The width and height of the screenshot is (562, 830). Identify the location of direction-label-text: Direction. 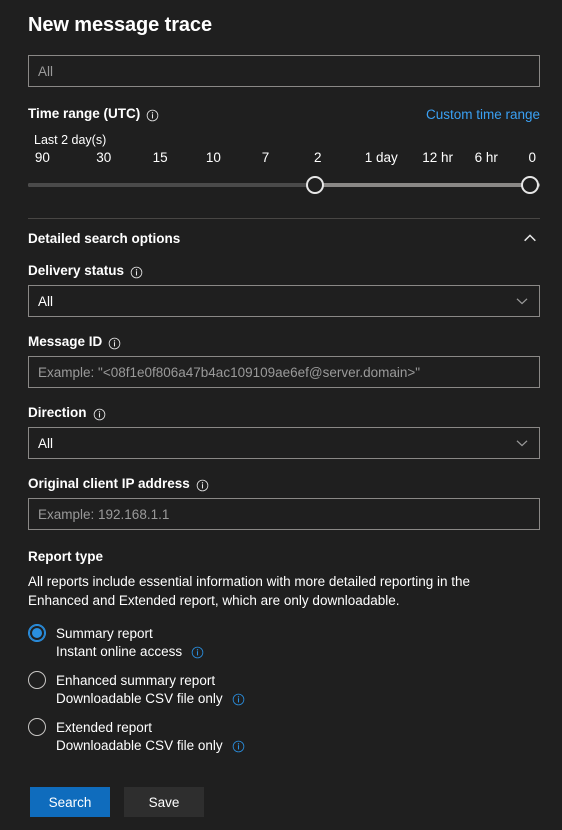
(57, 412).